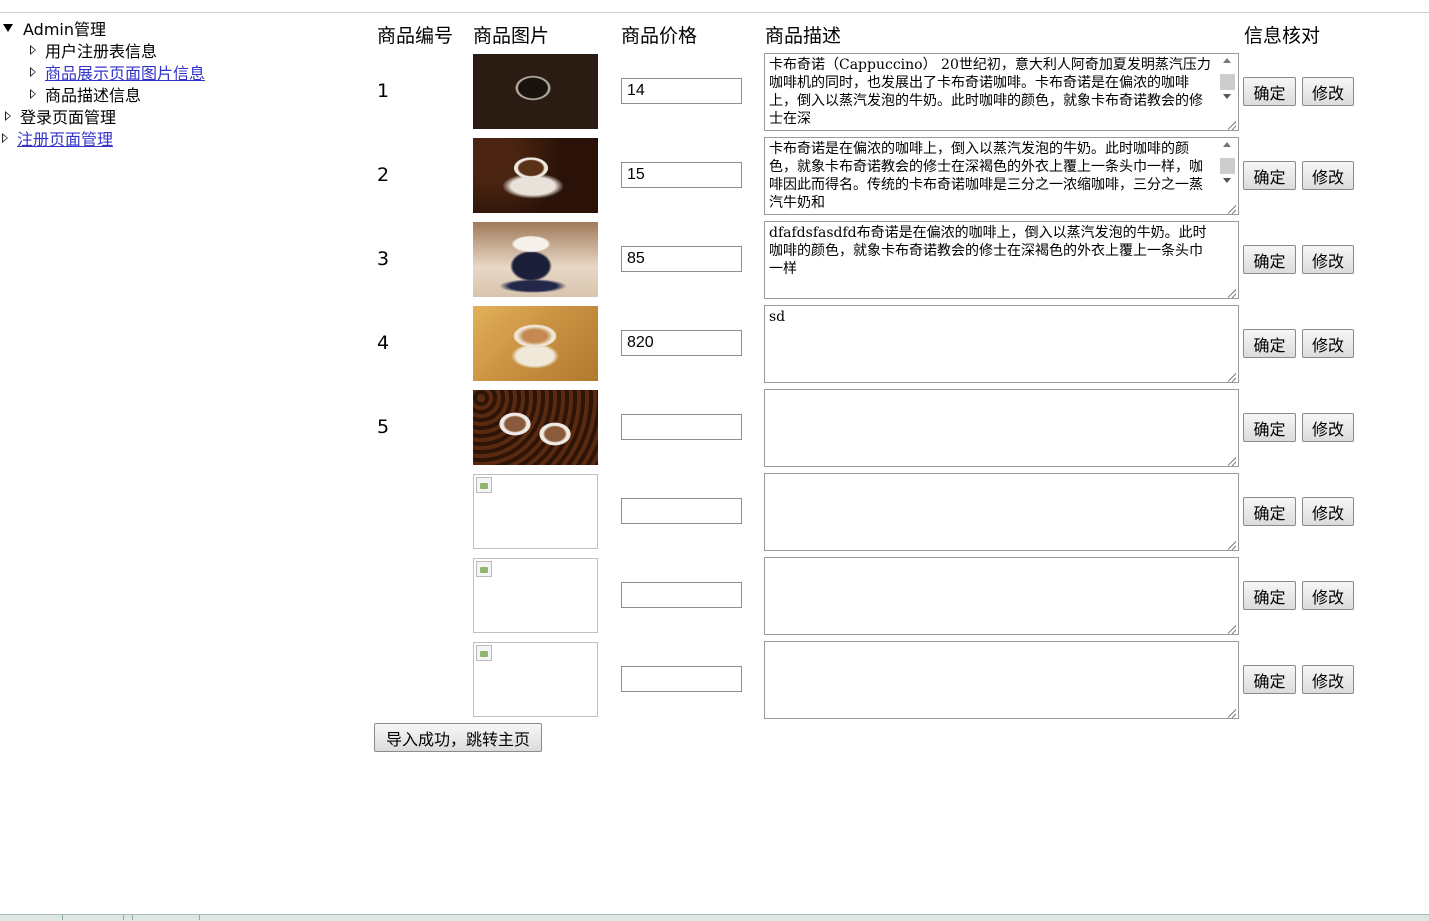 The width and height of the screenshot is (1429, 921). Describe the element at coordinates (458, 737) in the screenshot. I see `import-success-button: 导入成功，跳转主页` at that location.